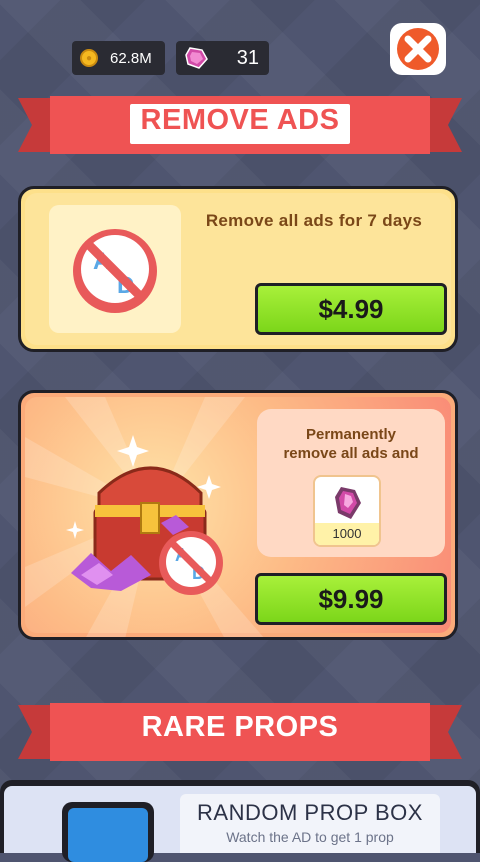  I want to click on buy-button-9-99: $9.99, so click(351, 599).